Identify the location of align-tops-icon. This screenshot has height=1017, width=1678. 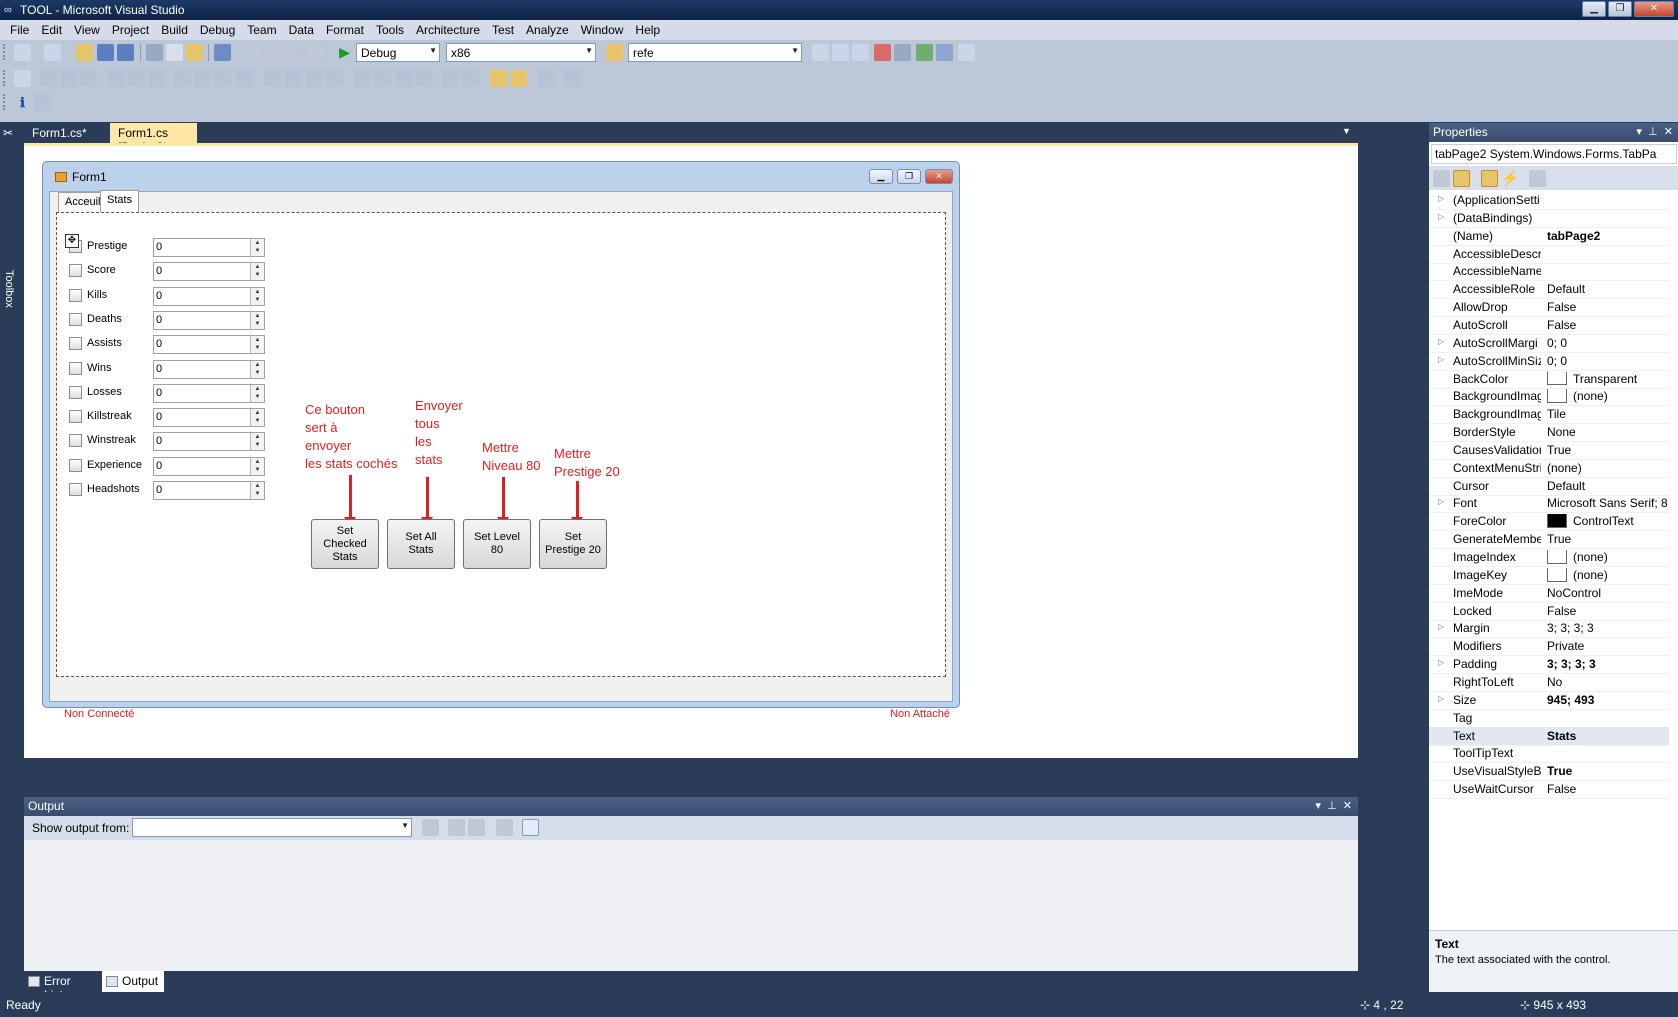
(116, 78).